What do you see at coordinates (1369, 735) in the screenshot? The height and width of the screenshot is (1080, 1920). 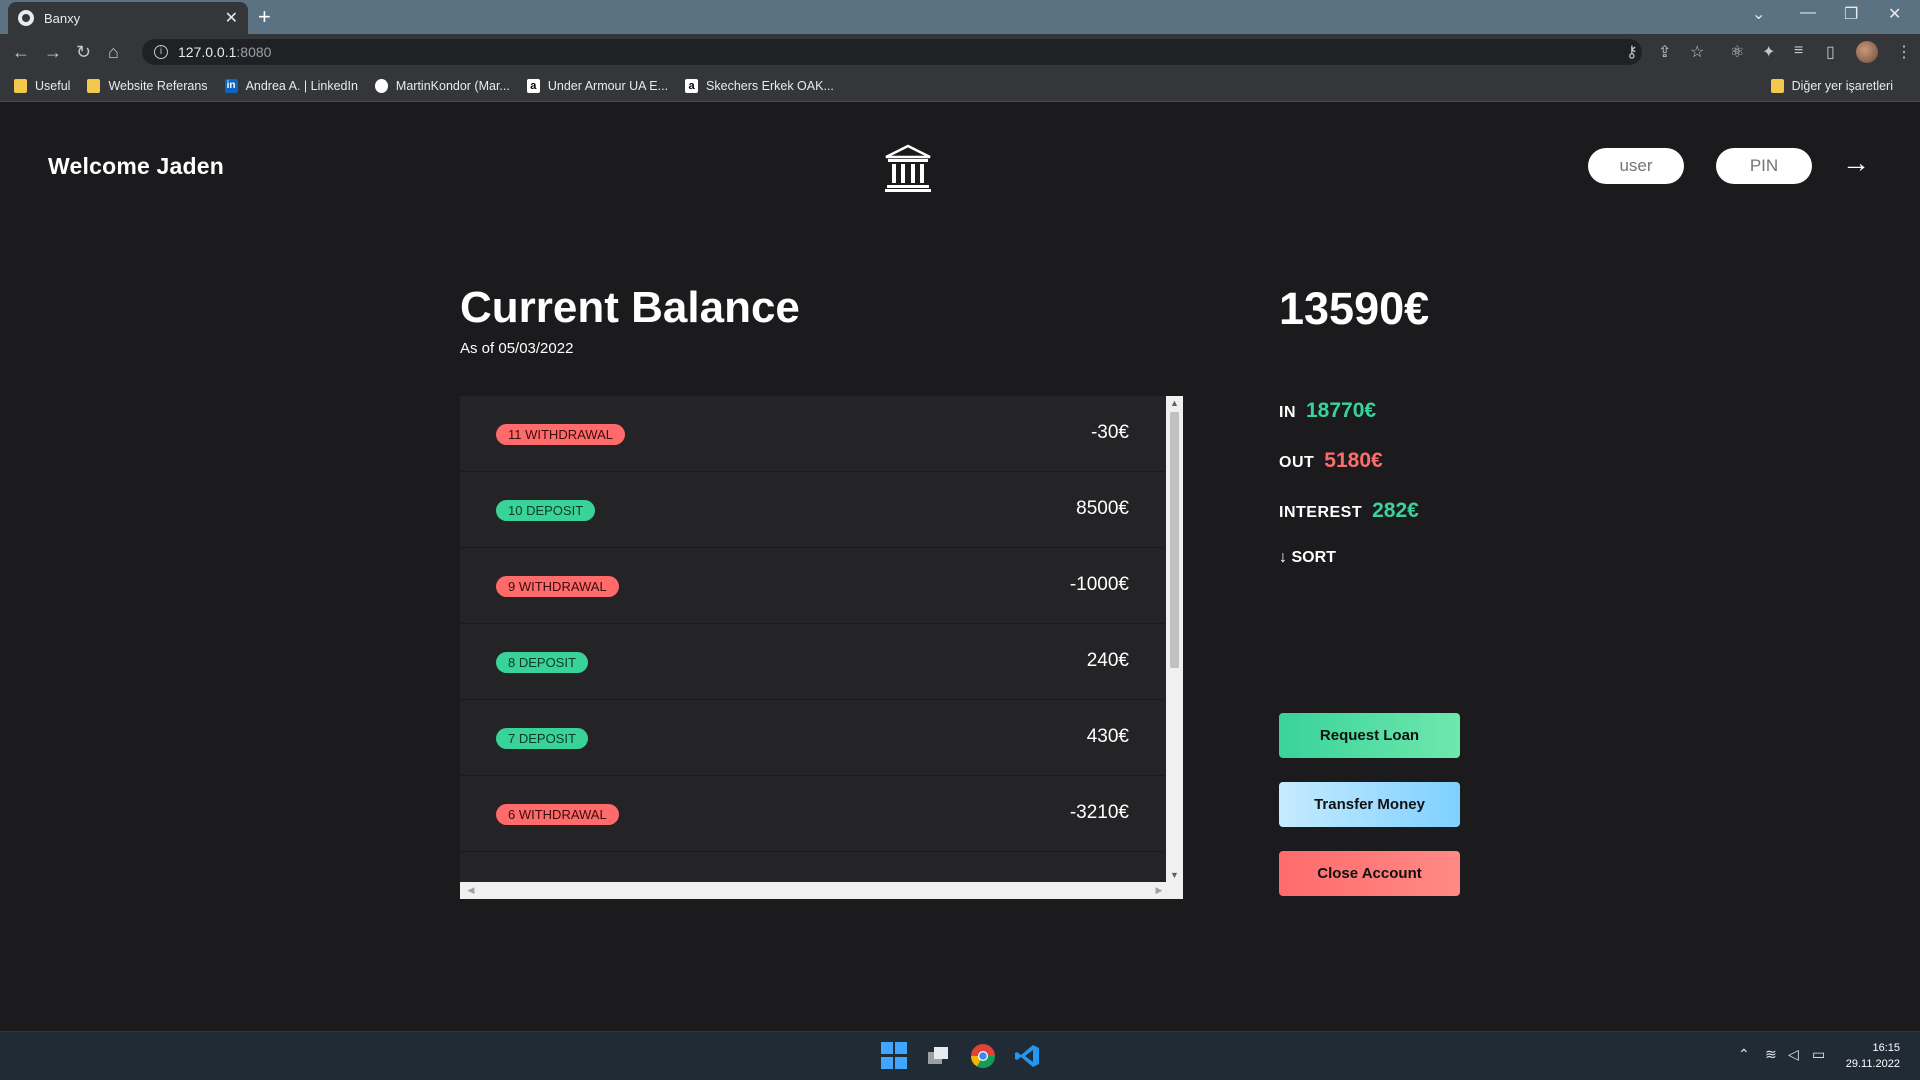 I see `request-loan-button: Request Loan` at bounding box center [1369, 735].